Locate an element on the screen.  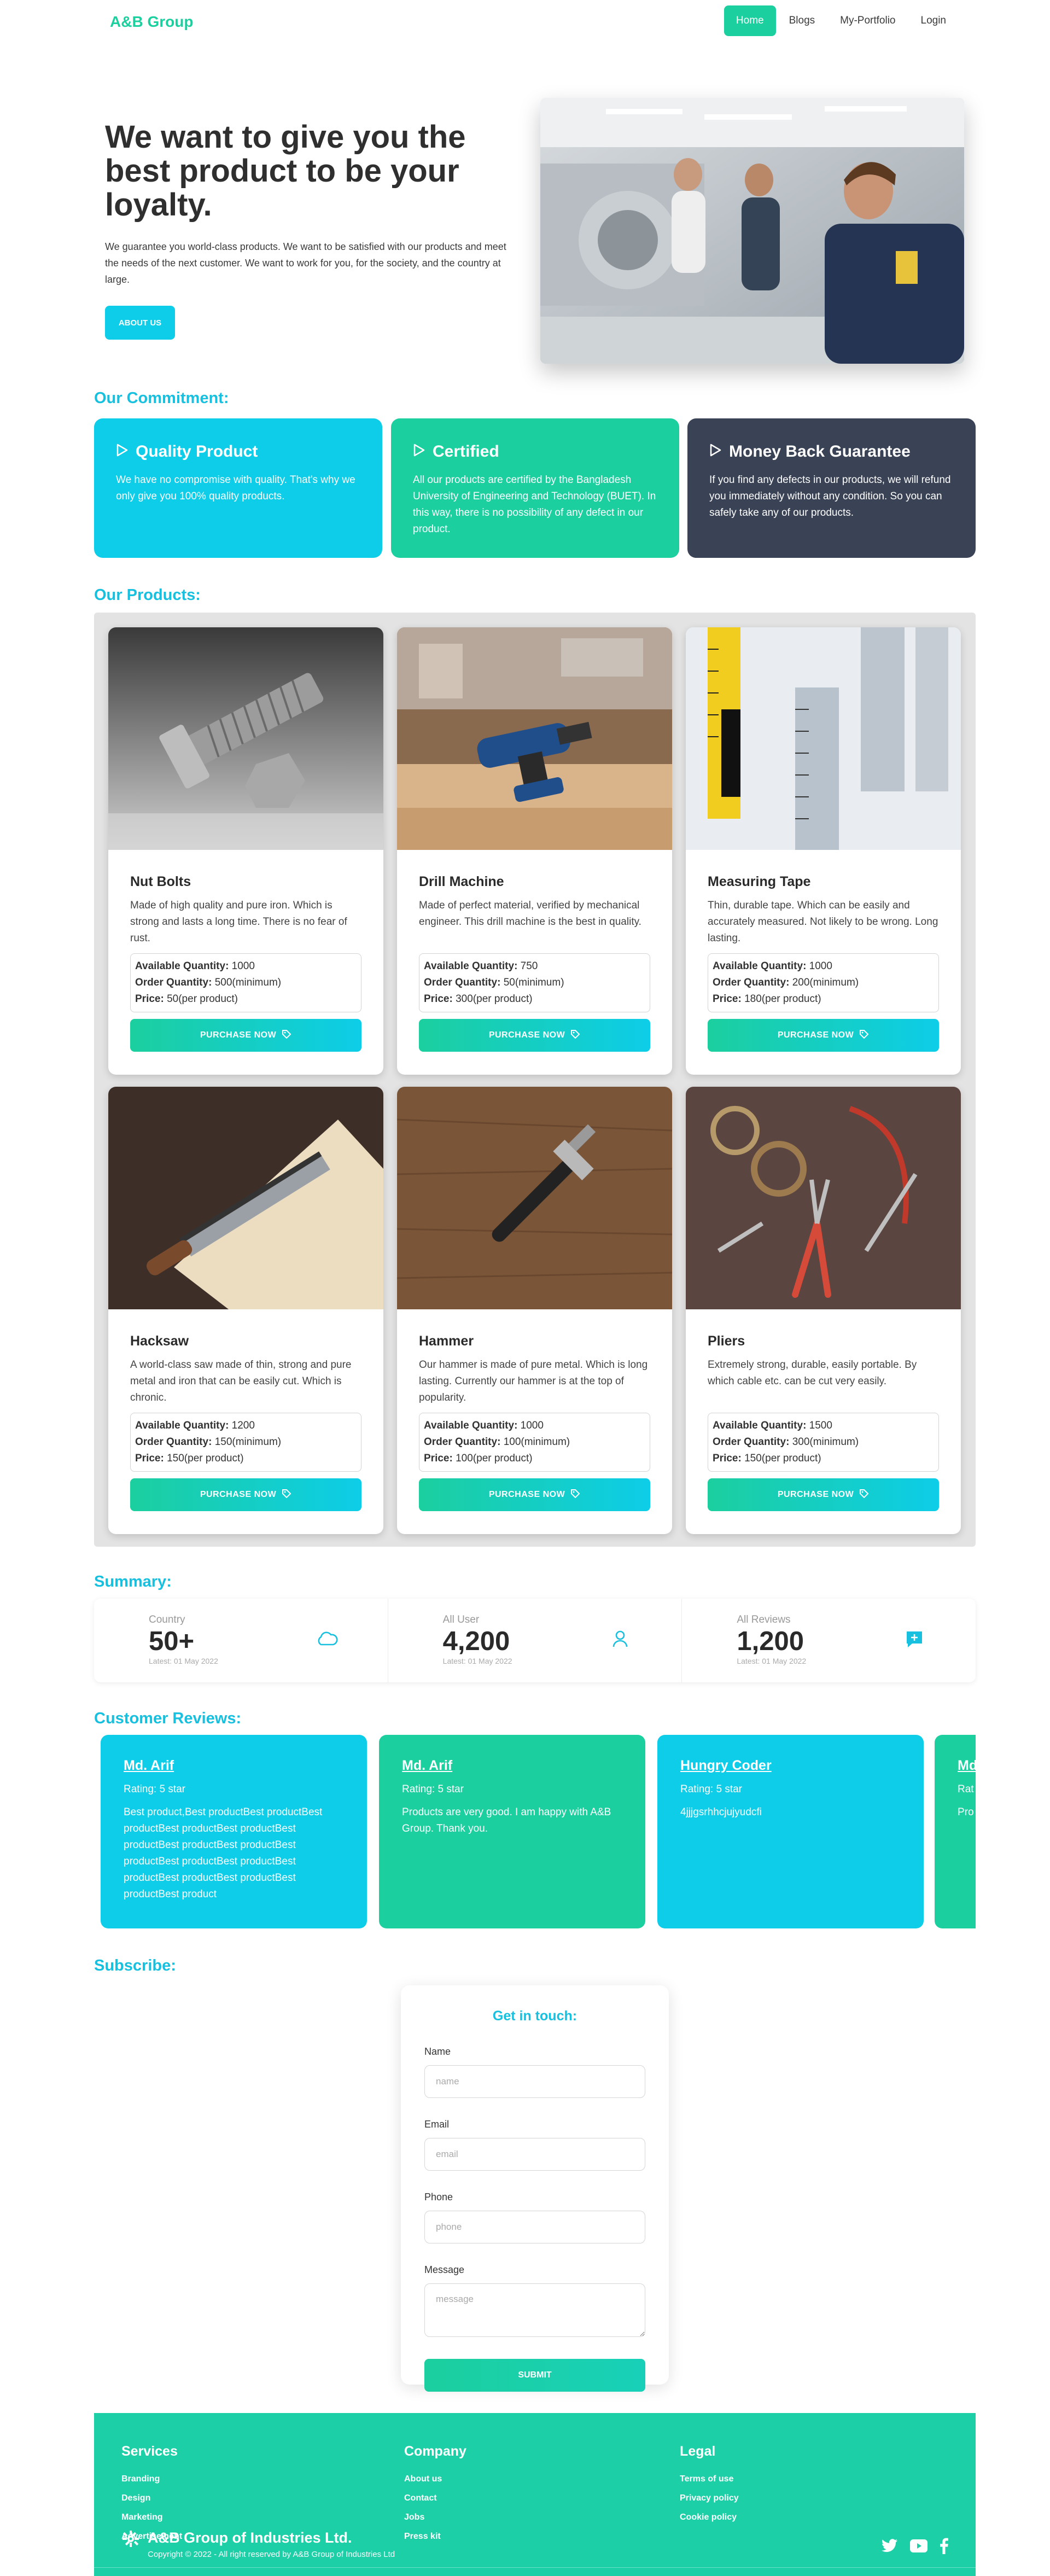
order-quantity: 200(minimum) is located at coordinates (825, 982).